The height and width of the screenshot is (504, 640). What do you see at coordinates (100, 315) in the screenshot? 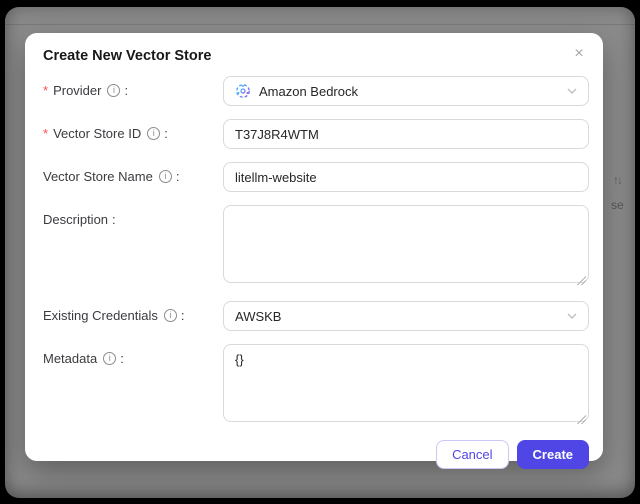
I see `existing-credentials-label-text: Existing Credentials` at bounding box center [100, 315].